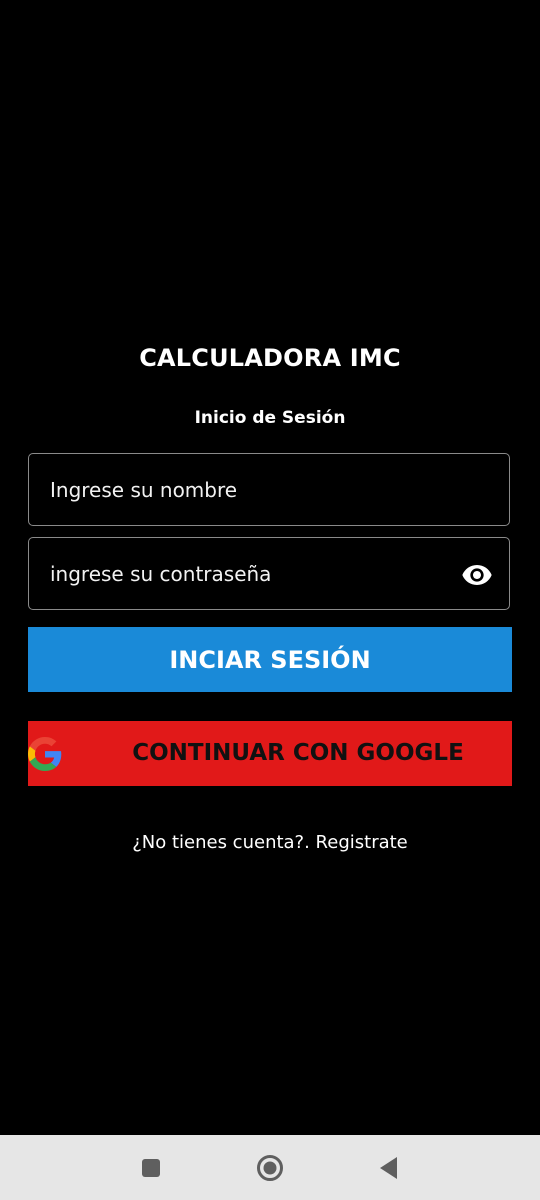  I want to click on username-input, so click(269, 489).